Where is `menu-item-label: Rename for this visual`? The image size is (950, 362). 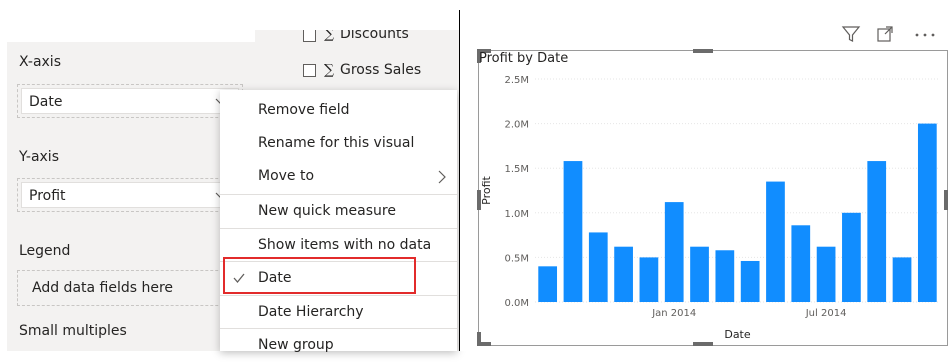 menu-item-label: Rename for this visual is located at coordinates (336, 143).